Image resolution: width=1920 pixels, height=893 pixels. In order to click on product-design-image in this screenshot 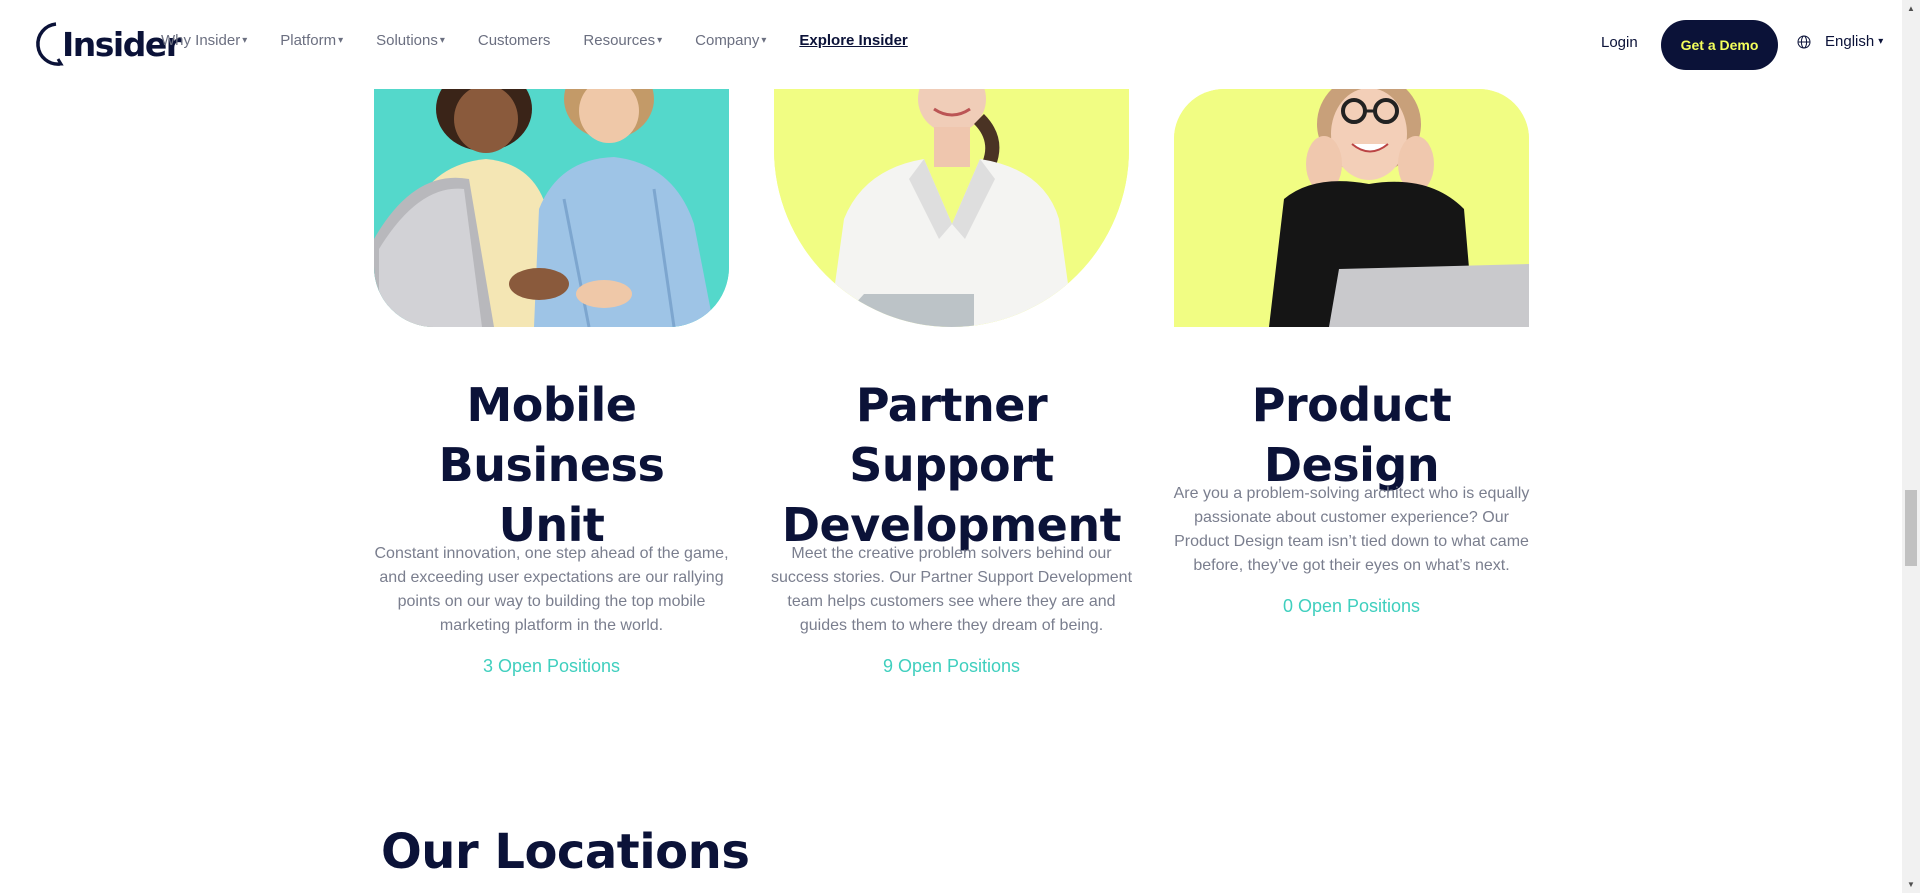, I will do `click(1351, 208)`.